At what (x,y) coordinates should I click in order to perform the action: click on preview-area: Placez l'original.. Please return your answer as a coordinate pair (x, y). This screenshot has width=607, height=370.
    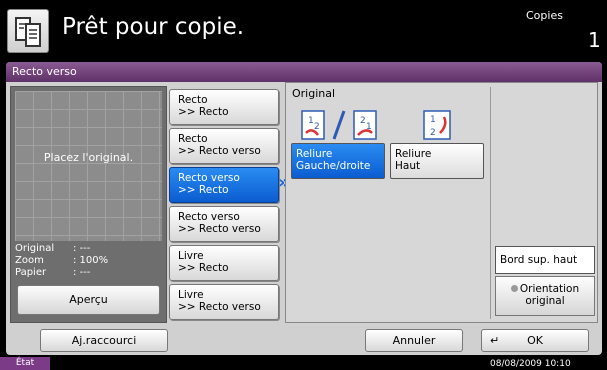
    Looking at the image, I should click on (88, 166).